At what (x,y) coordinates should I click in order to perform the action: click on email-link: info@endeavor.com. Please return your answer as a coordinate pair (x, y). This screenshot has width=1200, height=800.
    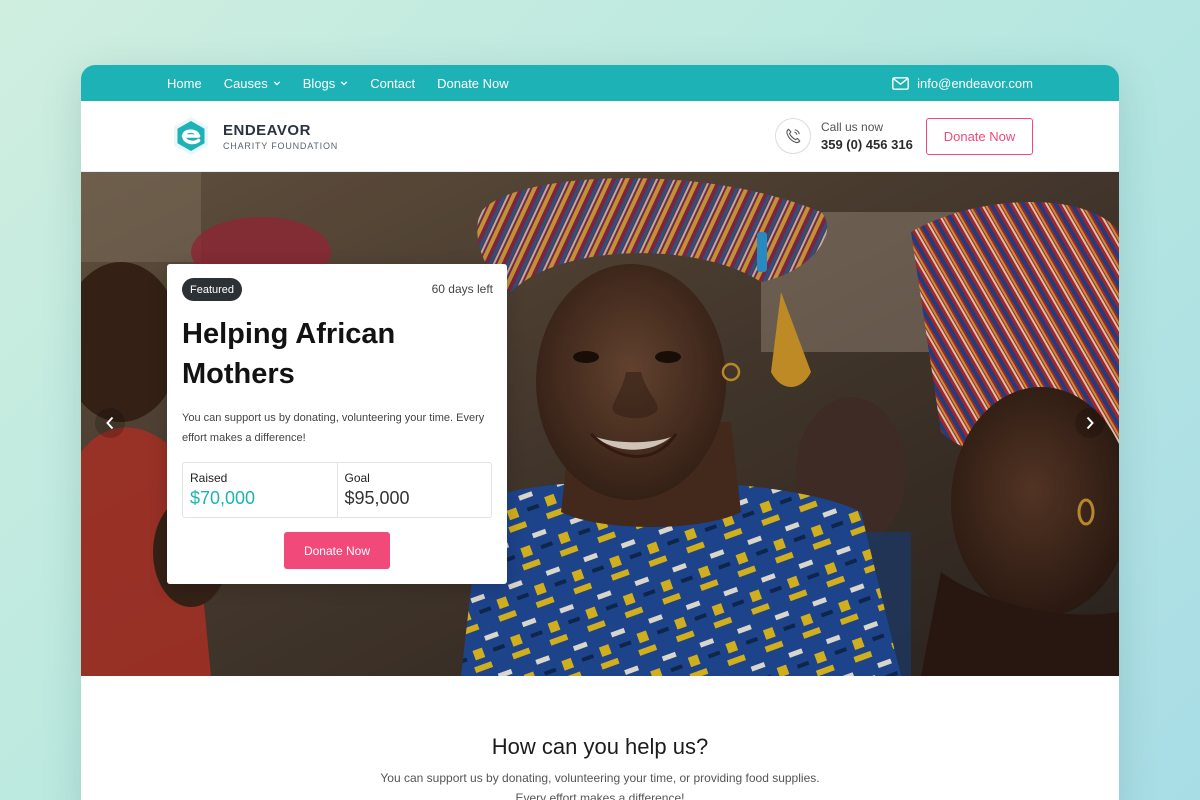
    Looking at the image, I should click on (962, 83).